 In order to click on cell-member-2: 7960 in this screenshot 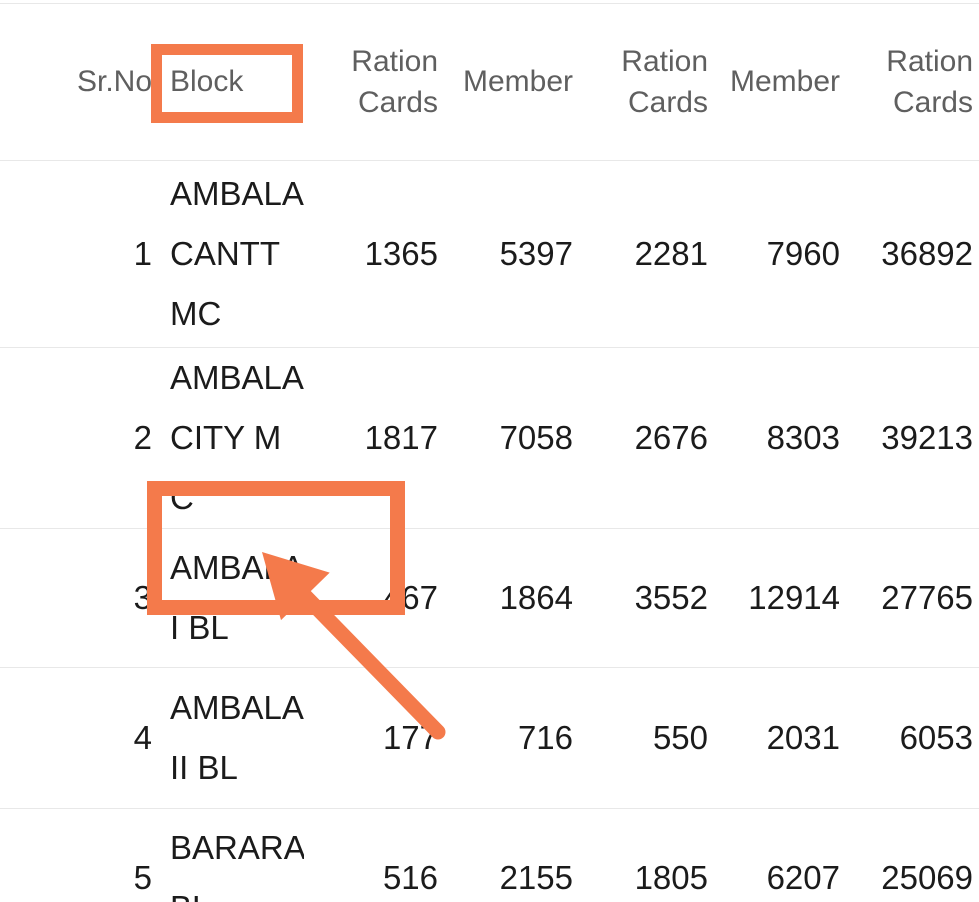, I will do `click(803, 254)`.